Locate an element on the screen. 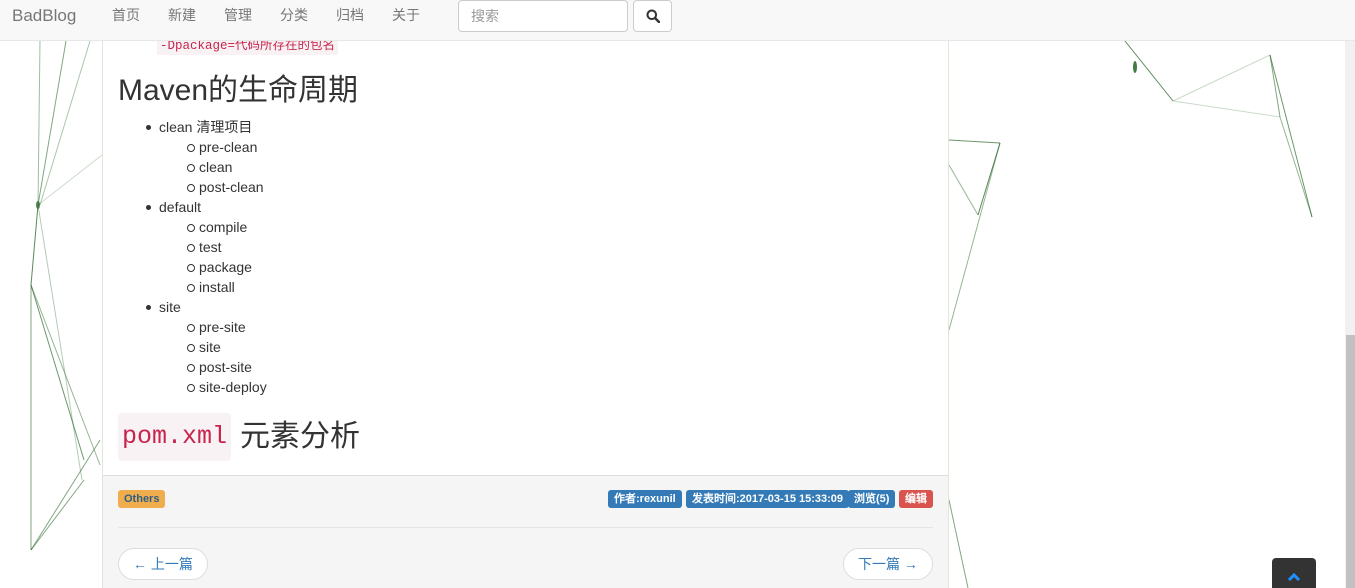 The width and height of the screenshot is (1355, 588). nav-home: 首页 is located at coordinates (126, 20).